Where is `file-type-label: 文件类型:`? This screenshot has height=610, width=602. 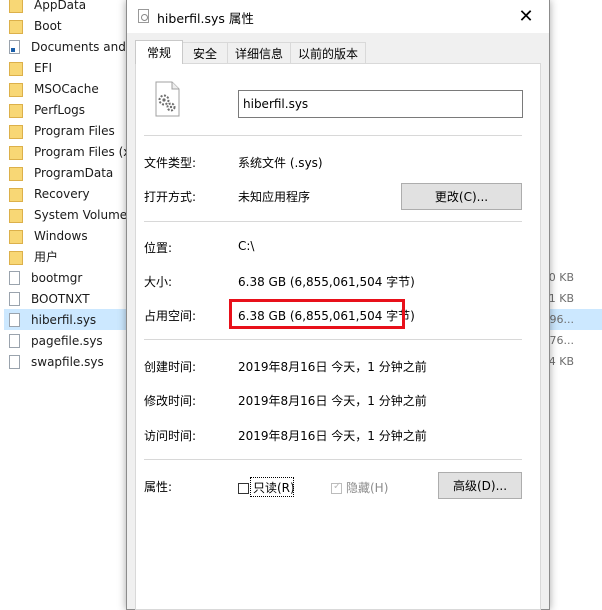
file-type-label: 文件类型: is located at coordinates (170, 163).